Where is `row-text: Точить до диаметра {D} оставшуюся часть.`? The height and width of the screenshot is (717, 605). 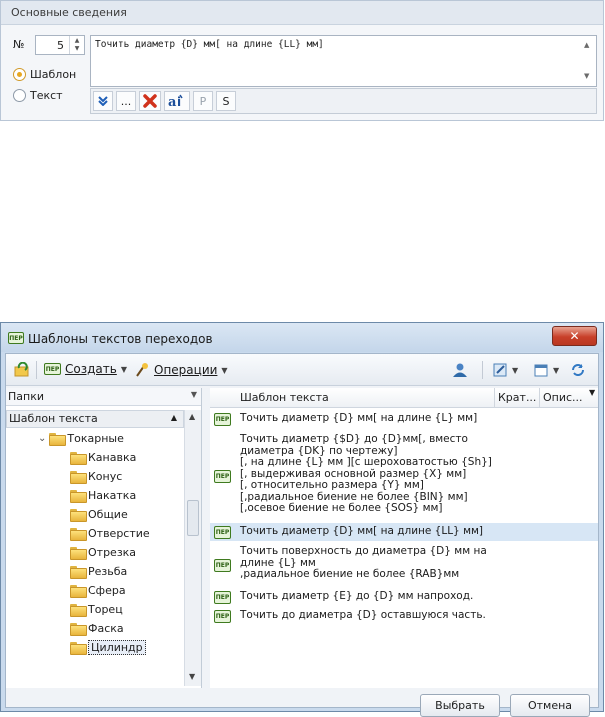 row-text: Точить до диаметра {D} оставшуюся часть. is located at coordinates (363, 615).